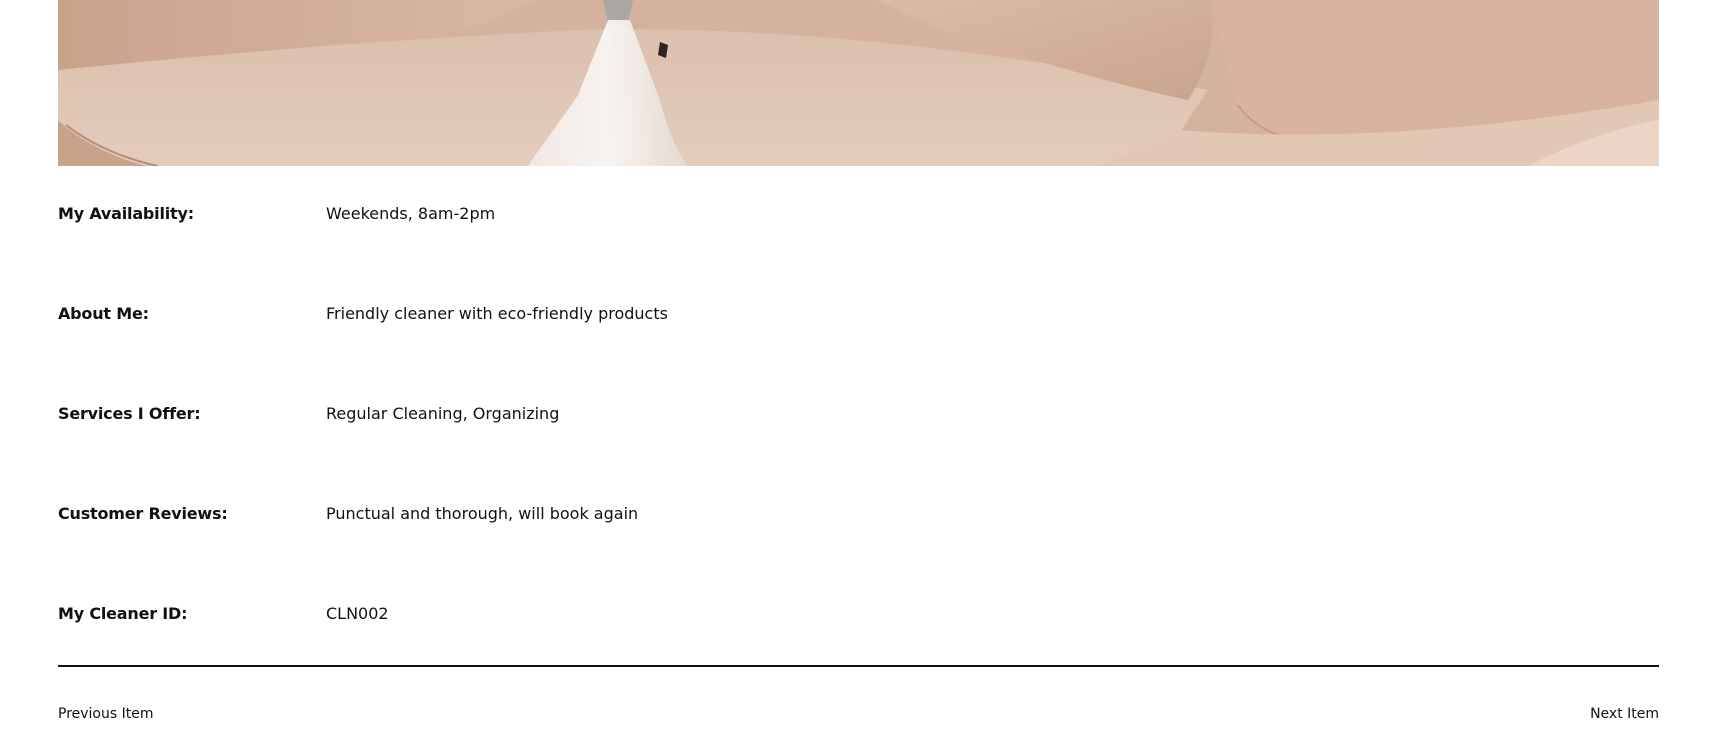 The height and width of the screenshot is (737, 1727). What do you see at coordinates (858, 216) in the screenshot?
I see `detail-row-availability: My Availability: Weekends, 8am-2pm` at bounding box center [858, 216].